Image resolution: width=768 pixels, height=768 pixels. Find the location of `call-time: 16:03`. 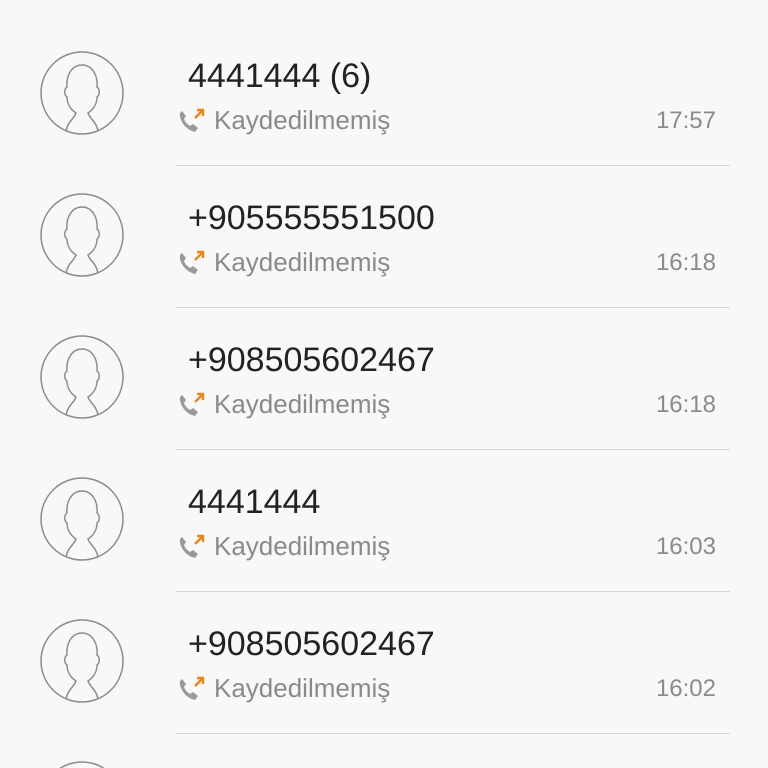

call-time: 16:03 is located at coordinates (686, 546).